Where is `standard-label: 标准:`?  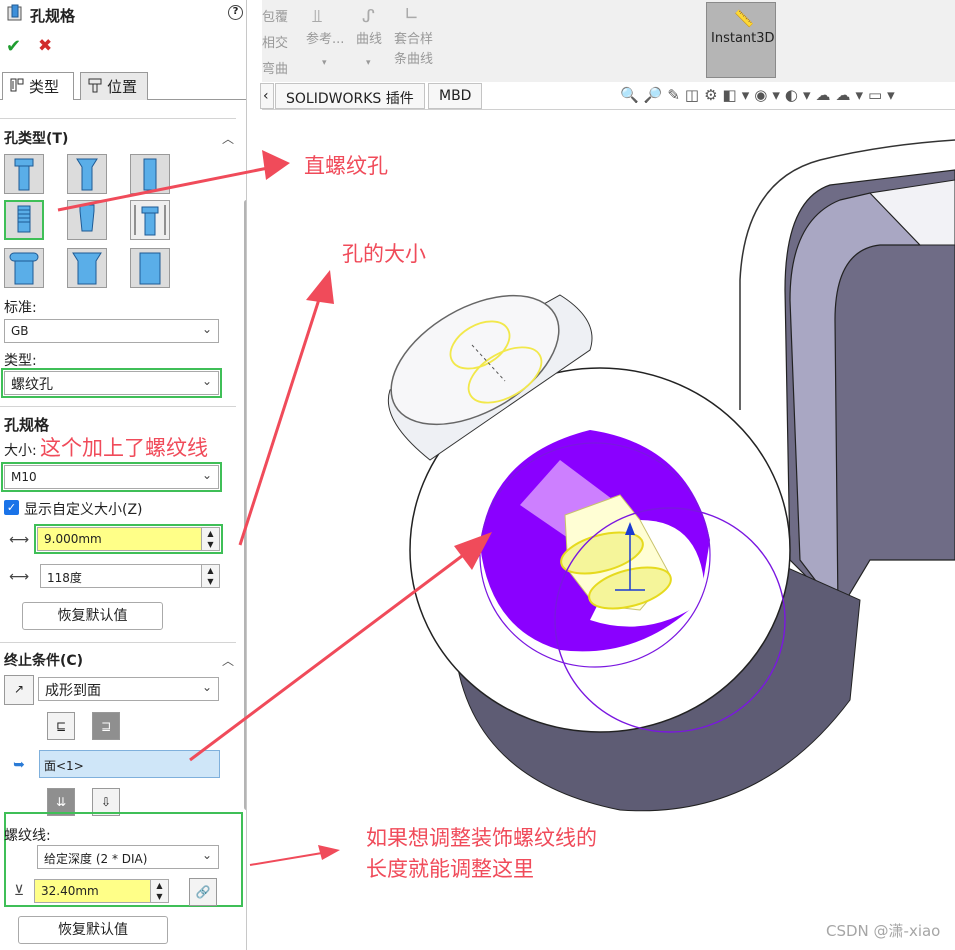
standard-label: 标准: is located at coordinates (20, 308).